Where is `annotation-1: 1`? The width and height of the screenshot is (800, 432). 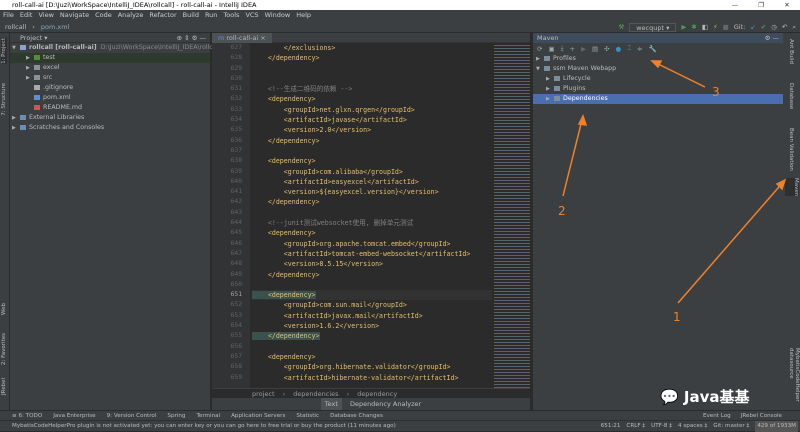 annotation-1: 1 is located at coordinates (677, 317).